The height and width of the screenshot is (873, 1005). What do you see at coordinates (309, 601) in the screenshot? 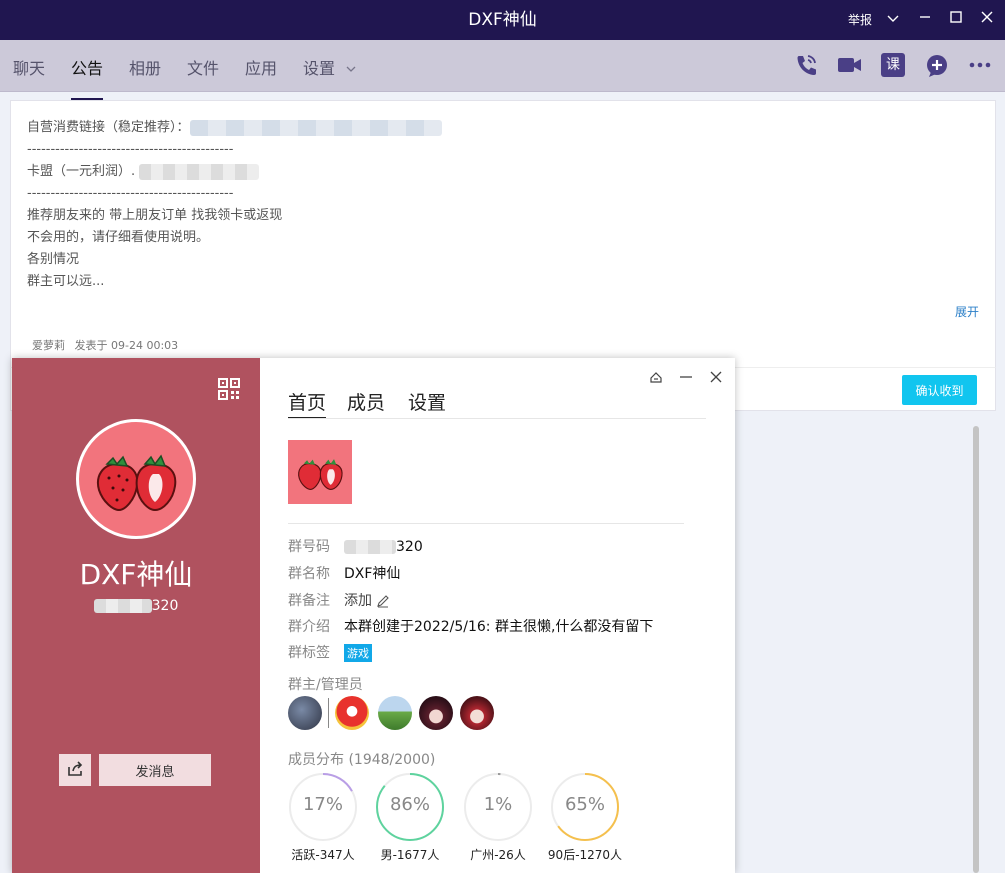
I see `field-label: 群备注` at bounding box center [309, 601].